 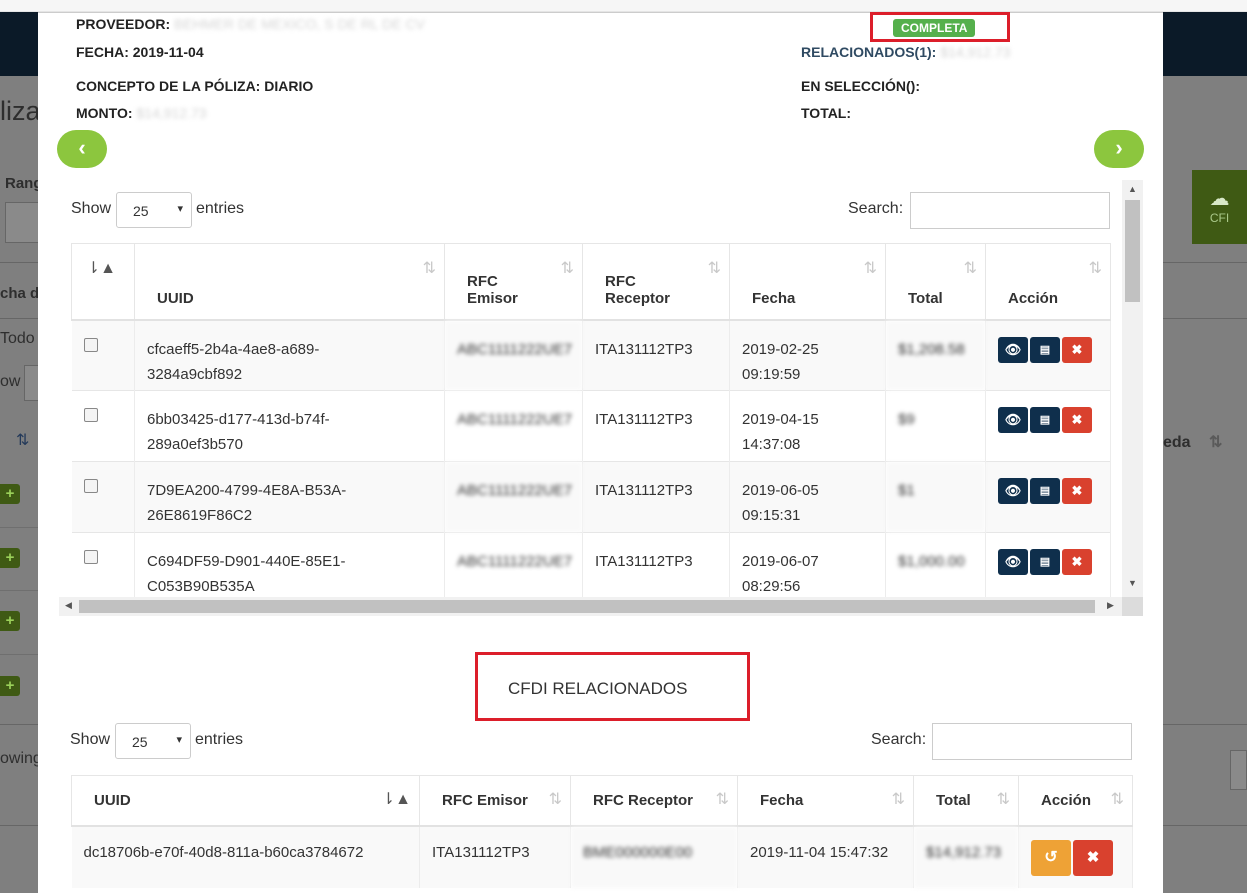 I want to click on column-header-select: ⇂▲, so click(x=103, y=282).